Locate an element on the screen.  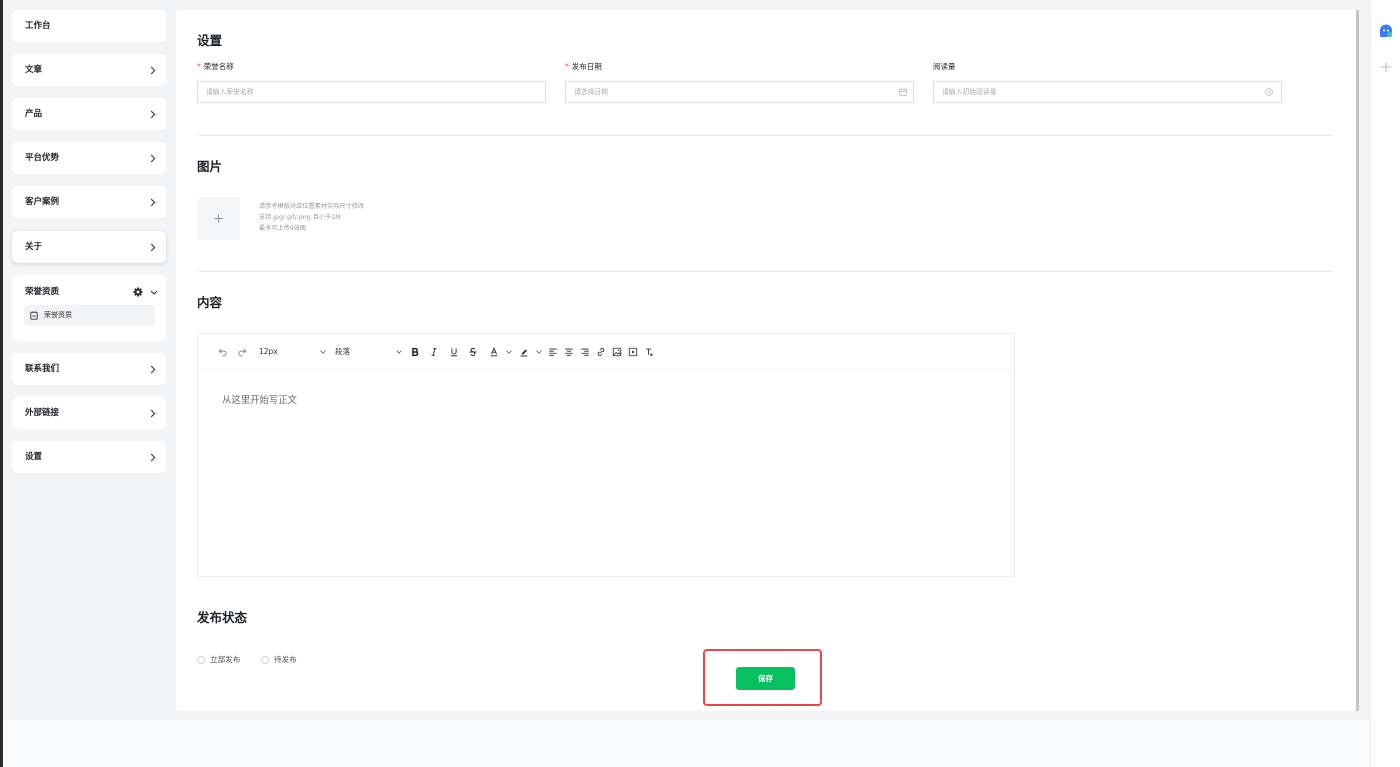
add-button is located at coordinates (1386, 67).